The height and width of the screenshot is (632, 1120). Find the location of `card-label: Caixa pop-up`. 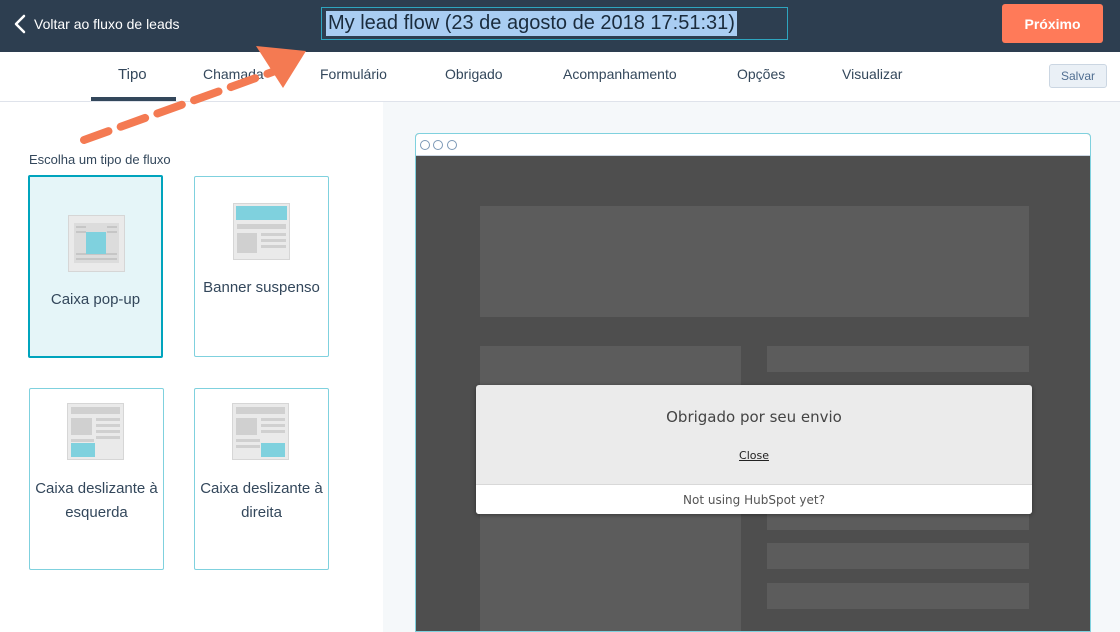

card-label: Caixa pop-up is located at coordinates (95, 299).